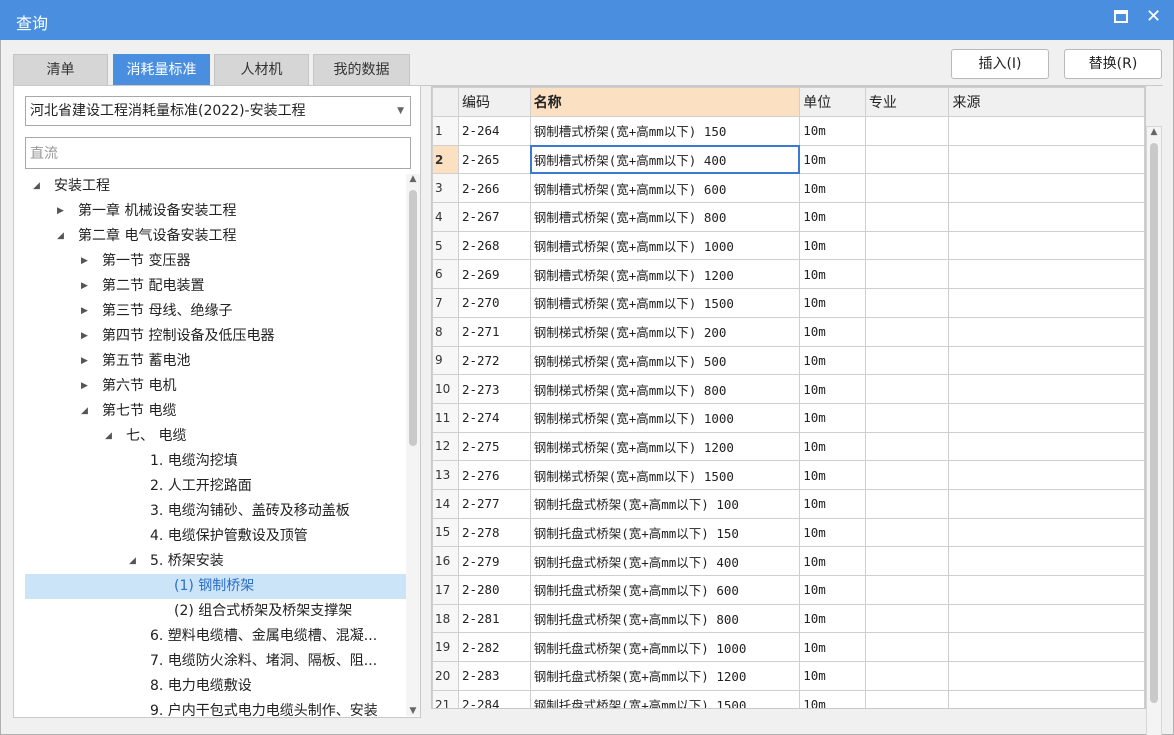 The height and width of the screenshot is (735, 1174). I want to click on table-row: 5 2-268 钢制槽式桥架(宽+高mm以下) 1000 10m, so click(788, 245).